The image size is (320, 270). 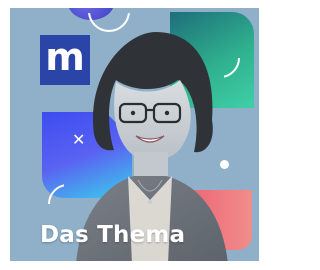 What do you see at coordinates (79, 139) in the screenshot?
I see `close-cross-icon: ✕` at bounding box center [79, 139].